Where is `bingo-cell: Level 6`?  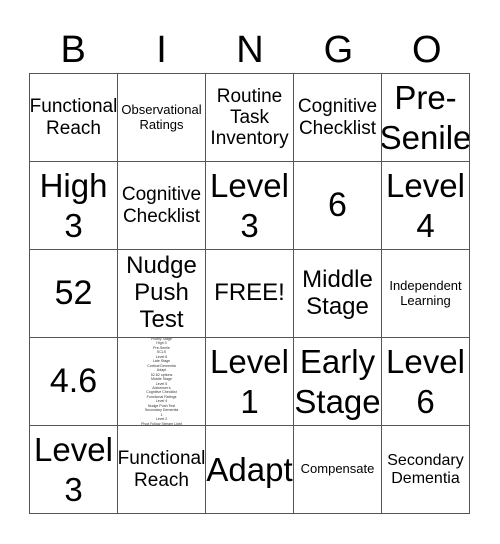 bingo-cell: Level 6 is located at coordinates (426, 382).